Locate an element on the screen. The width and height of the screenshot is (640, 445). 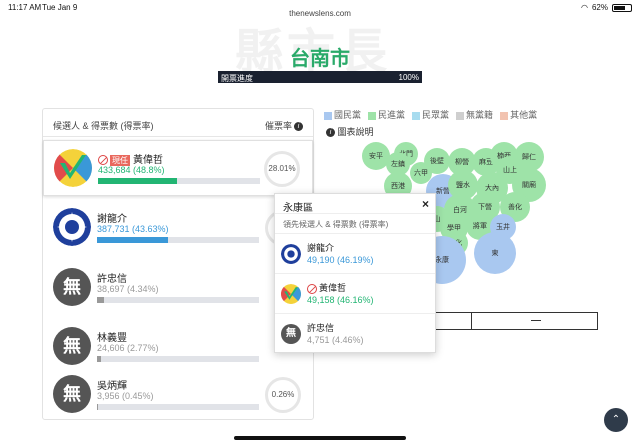
district-bubble: 東 is located at coordinates (495, 253).